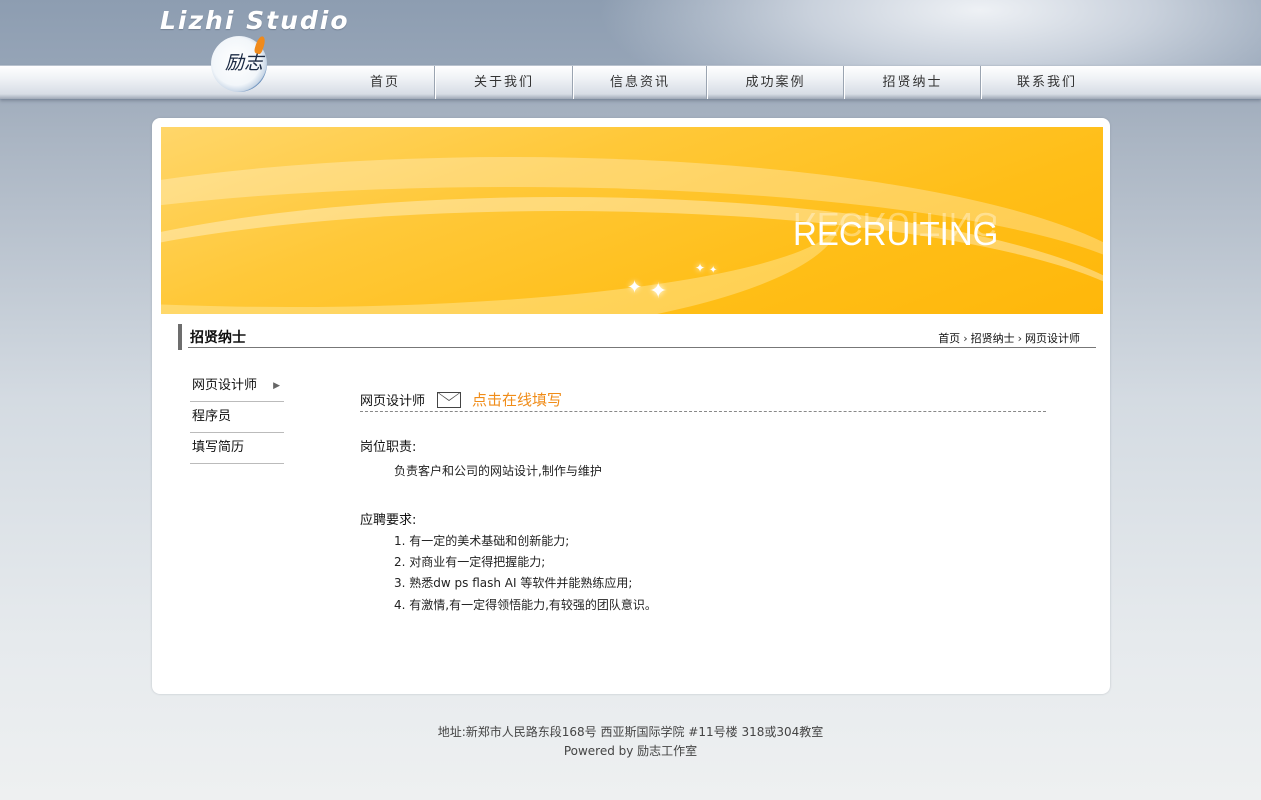 The image size is (1261, 800). Describe the element at coordinates (517, 399) in the screenshot. I see `fill-online-link: 点击在线填写` at that location.